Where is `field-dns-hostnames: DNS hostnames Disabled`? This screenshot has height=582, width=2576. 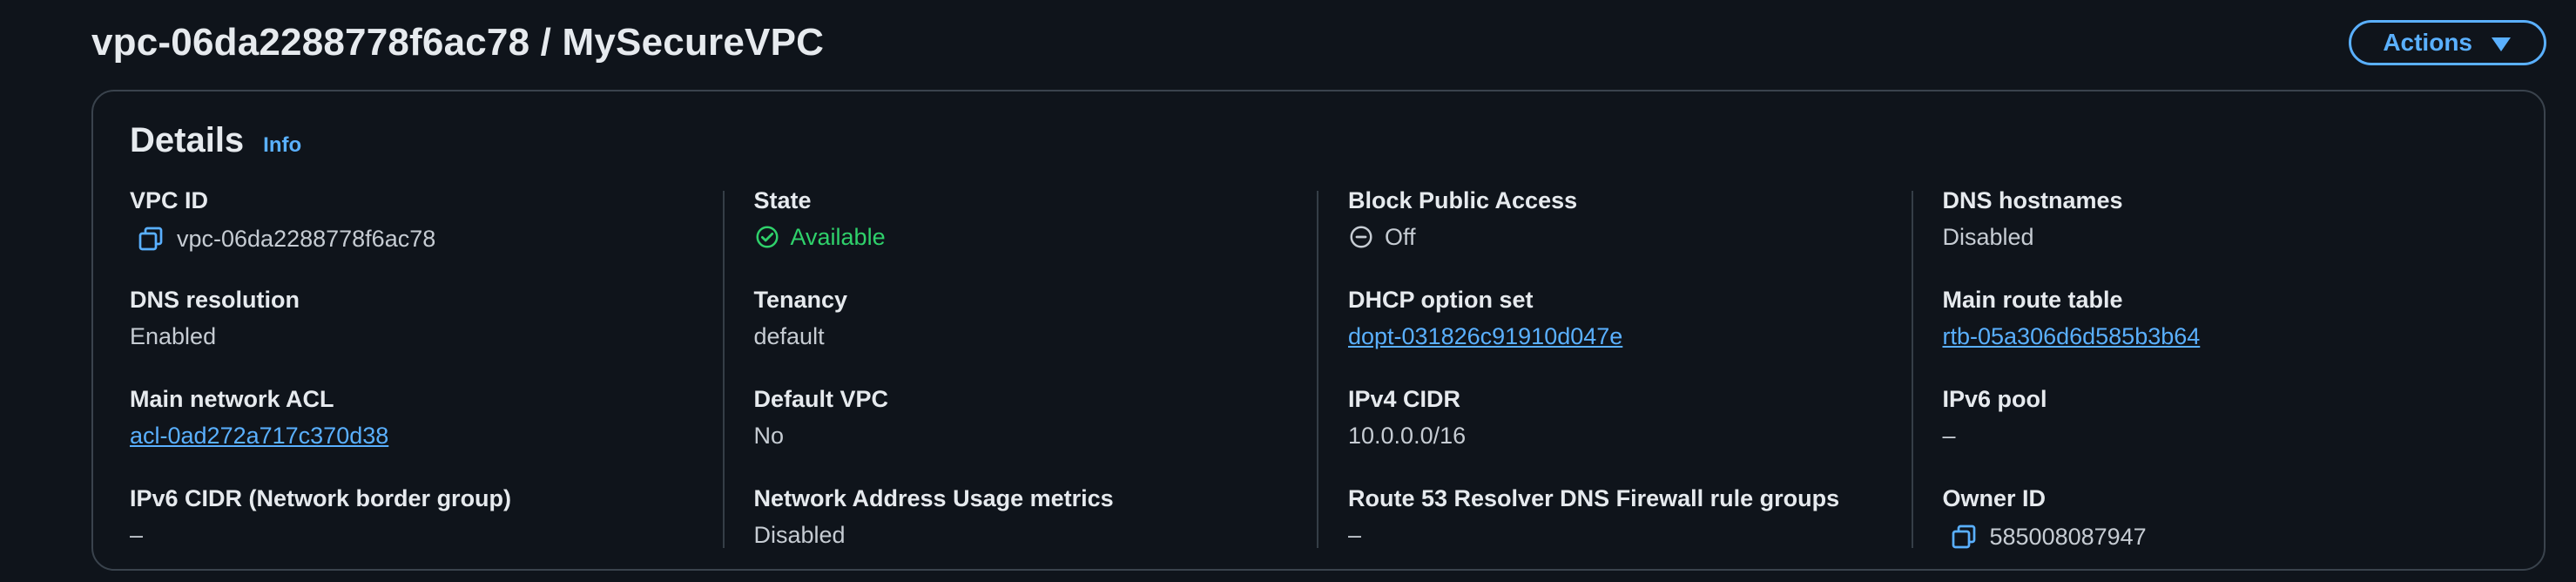
field-dns-hostnames: DNS hostnames Disabled is located at coordinates (2215, 236).